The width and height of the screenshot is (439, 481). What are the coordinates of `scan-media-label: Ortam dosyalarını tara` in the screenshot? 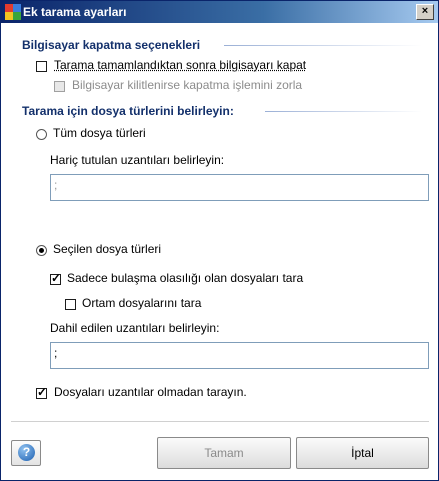 It's located at (141, 303).